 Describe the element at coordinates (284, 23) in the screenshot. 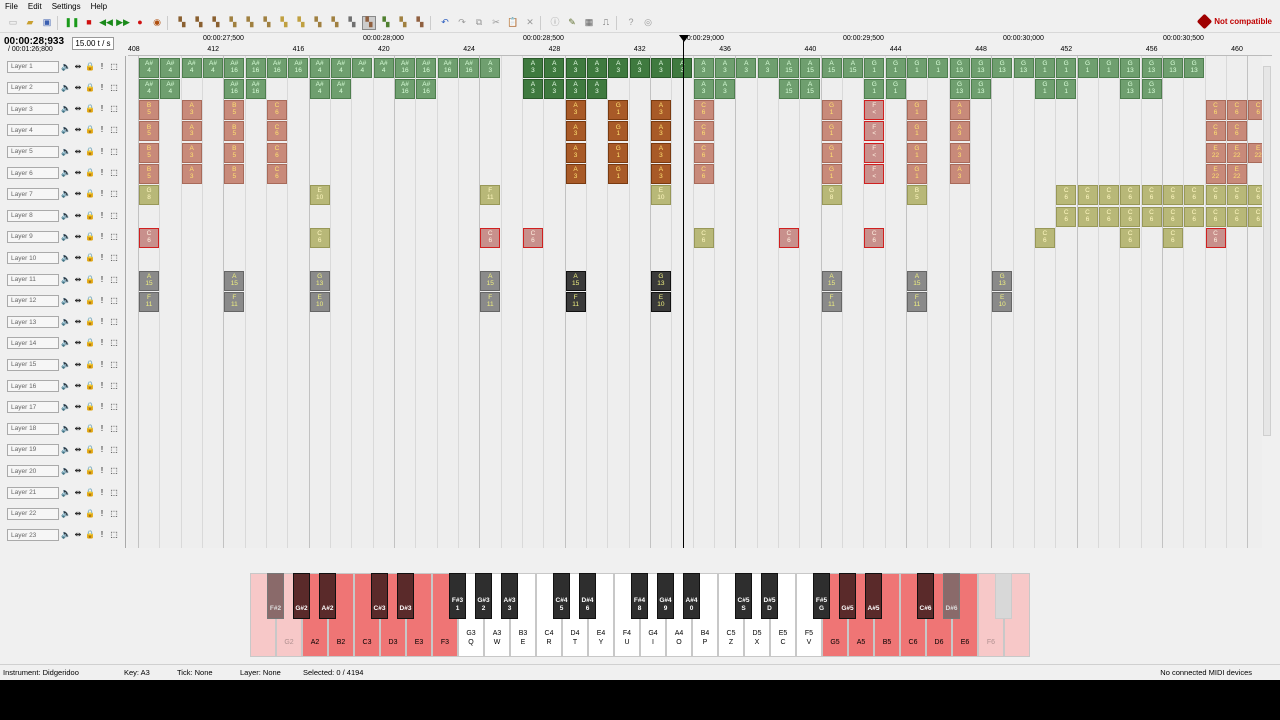

I see `instrument-flute-icon: ▚` at that location.